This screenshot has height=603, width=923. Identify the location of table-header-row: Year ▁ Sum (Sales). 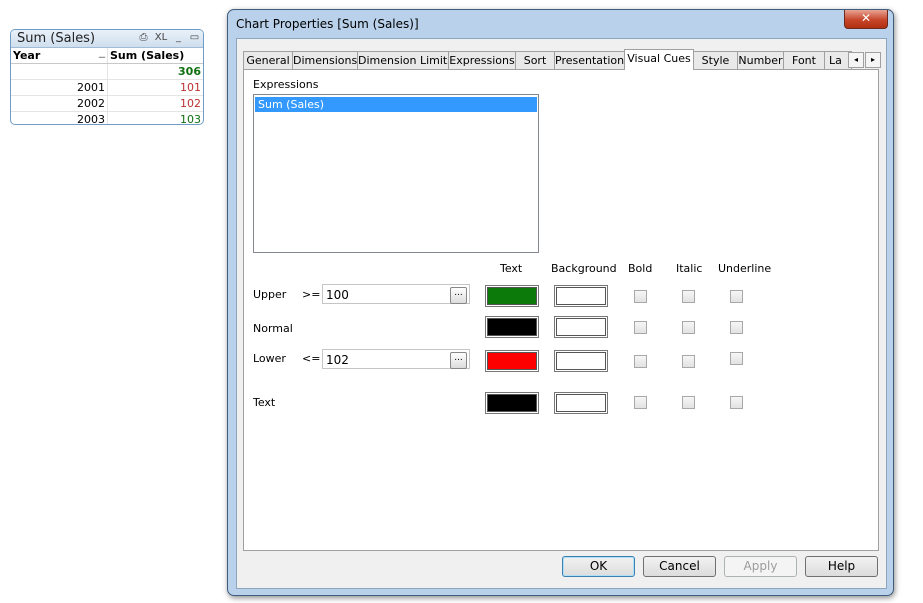
(107, 56).